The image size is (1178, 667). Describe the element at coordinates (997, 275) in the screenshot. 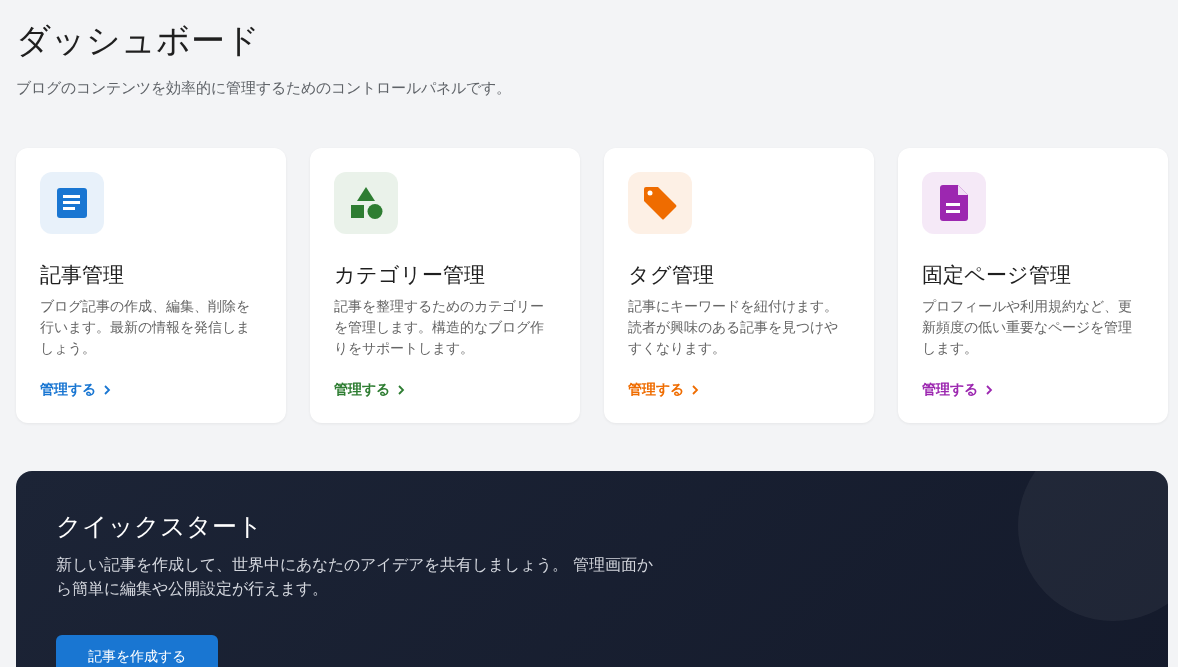

I see `card-title: 固定ページ管理` at that location.